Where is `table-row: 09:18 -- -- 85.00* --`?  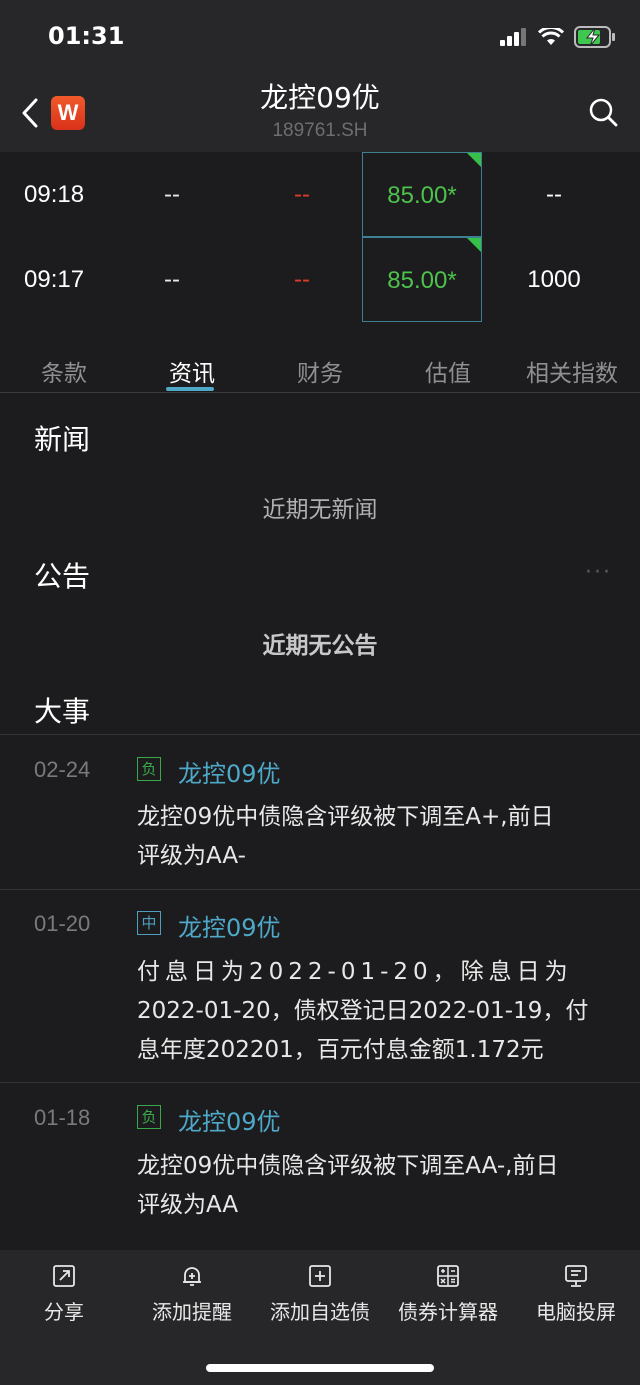 table-row: 09:18 -- -- 85.00* -- is located at coordinates (320, 194).